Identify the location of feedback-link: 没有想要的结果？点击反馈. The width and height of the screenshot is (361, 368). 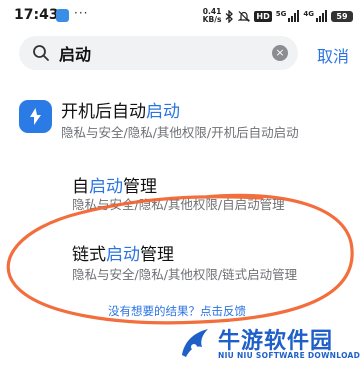
(177, 311).